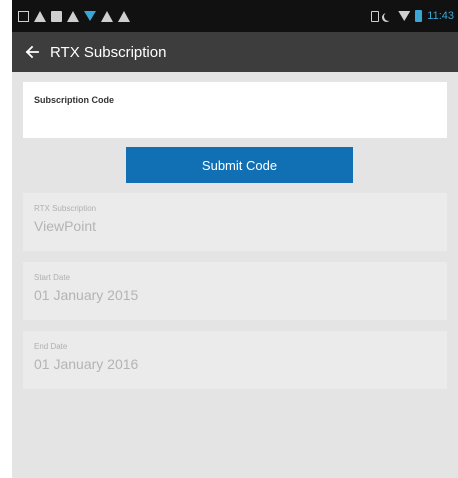 The image size is (458, 478). I want to click on start-date-label: Start Date, so click(52, 277).